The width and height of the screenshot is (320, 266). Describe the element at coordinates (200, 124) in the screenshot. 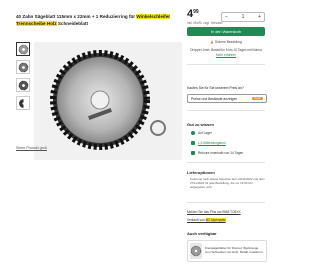

I see `good-to-know-heading: Gut zu wissen` at that location.